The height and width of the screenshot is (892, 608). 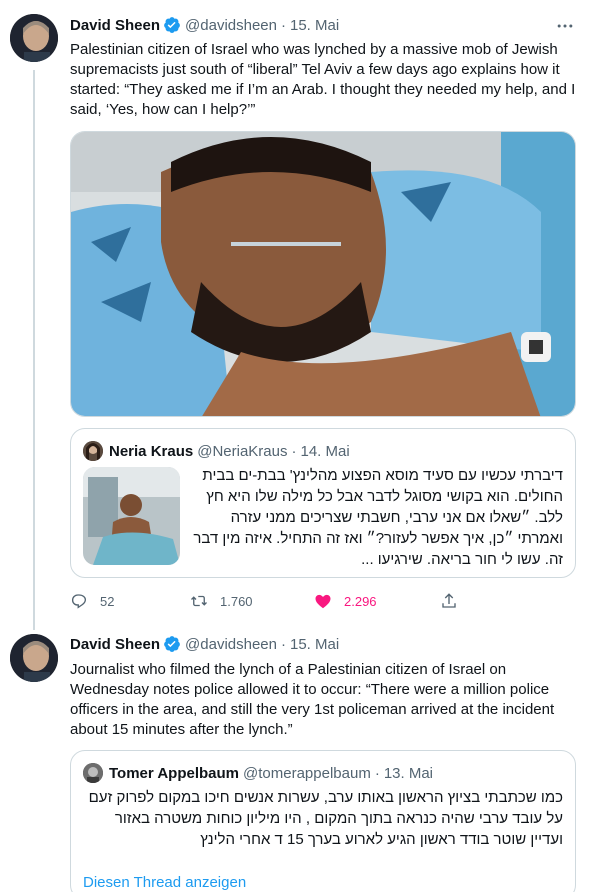 I want to click on retweet-icon, so click(x=199, y=601).